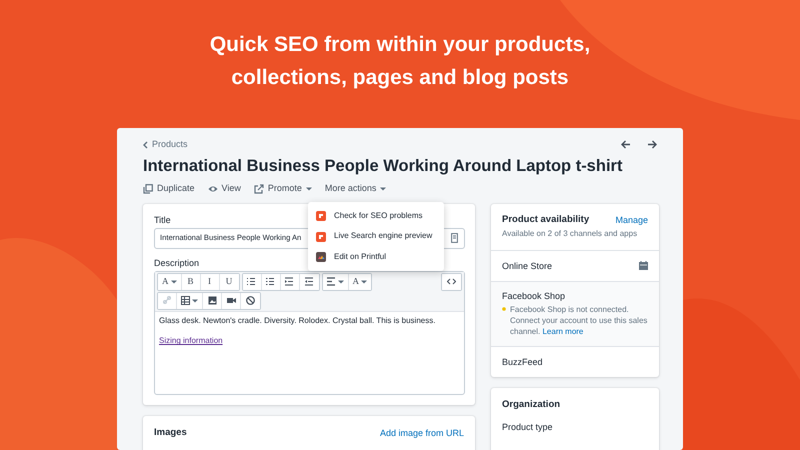 This screenshot has width=800, height=450. Describe the element at coordinates (522, 362) in the screenshot. I see `channel-name: BuzzFeed` at that location.